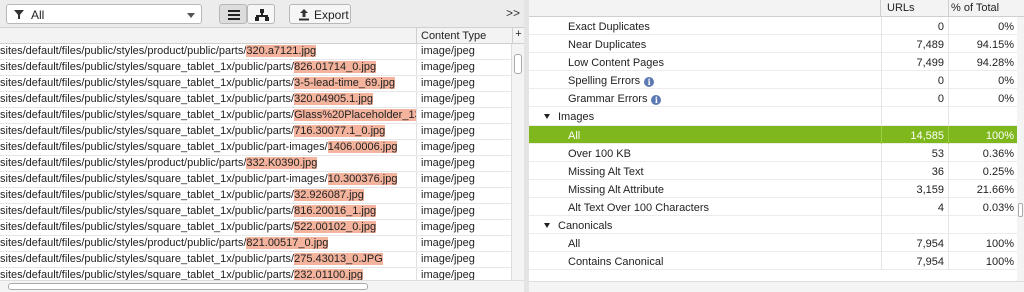 This screenshot has width=1024, height=292. What do you see at coordinates (773, 152) in the screenshot?
I see `overview-row: Over 100 KB 53 0.36%` at bounding box center [773, 152].